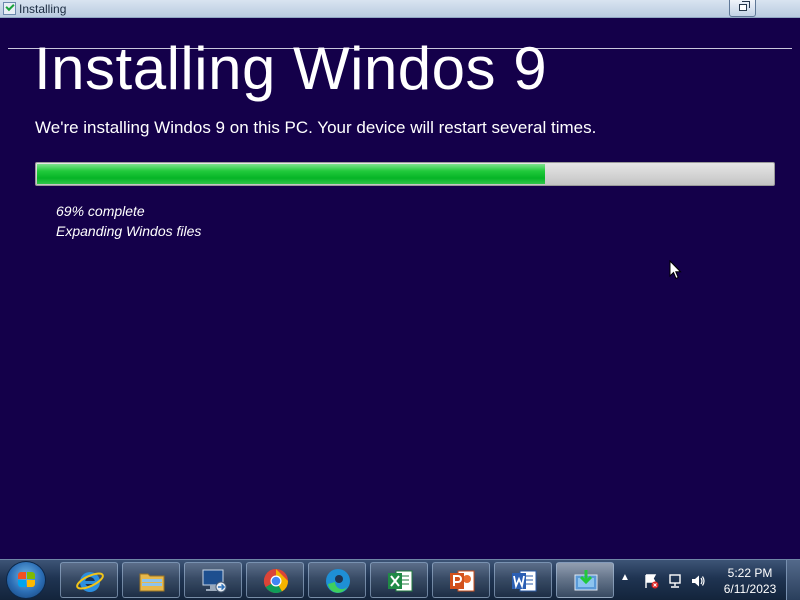 This screenshot has width=800, height=600. Describe the element at coordinates (9, 8) in the screenshot. I see `installer-check-icon` at that location.